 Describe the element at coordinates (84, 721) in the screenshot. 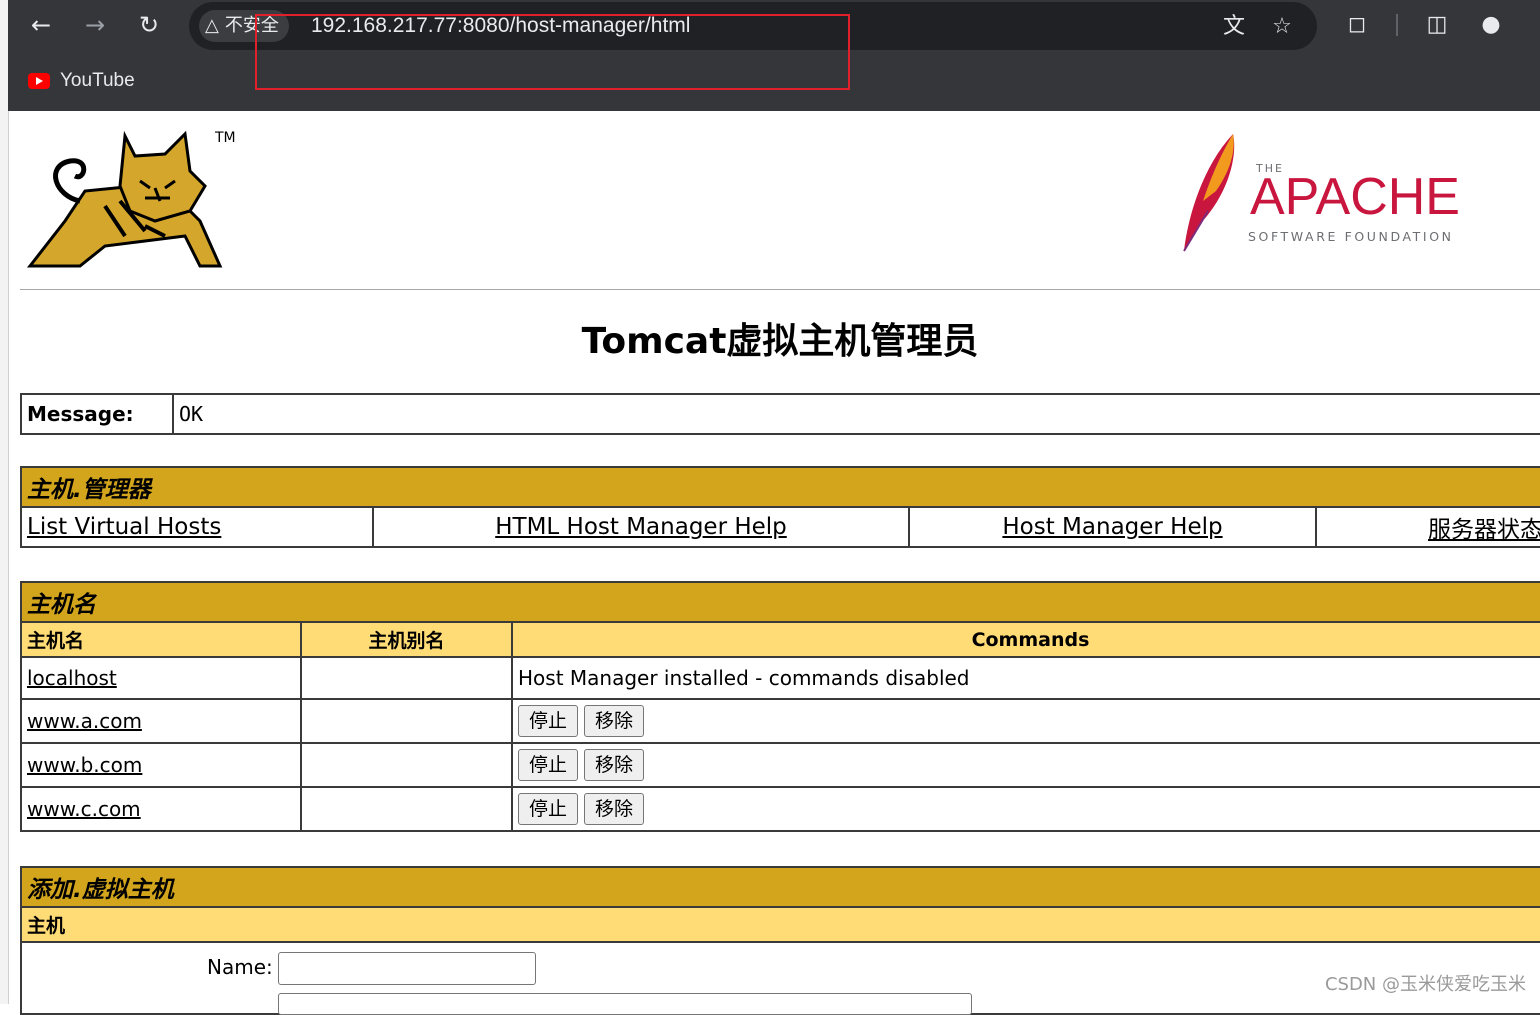

I see `host-link-www-a: www.a.com` at that location.